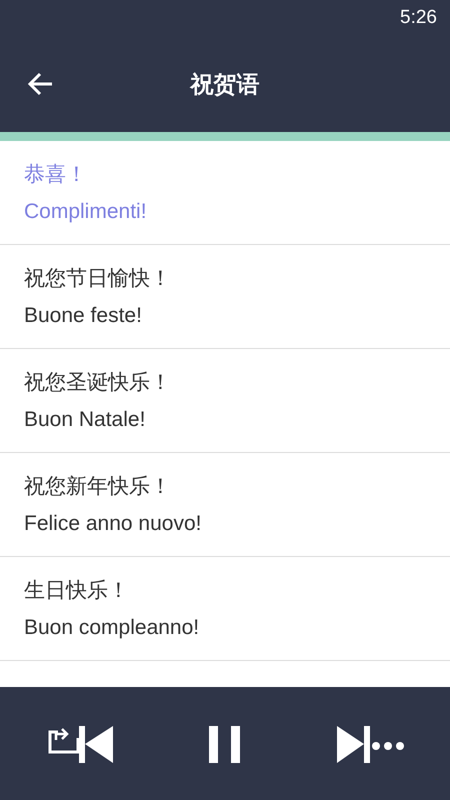 This screenshot has height=800, width=450. Describe the element at coordinates (112, 627) in the screenshot. I see `italian-phrase: Buon compleanno!` at that location.